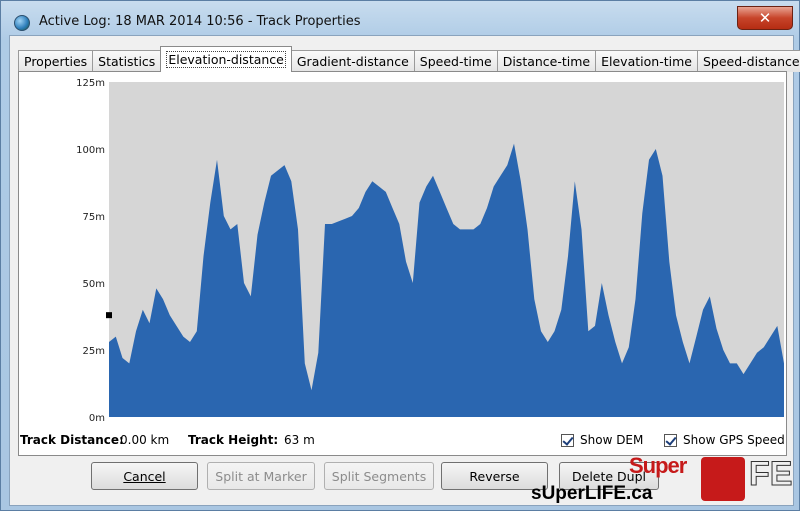 The image size is (800, 511). I want to click on close-button: ✕, so click(765, 18).